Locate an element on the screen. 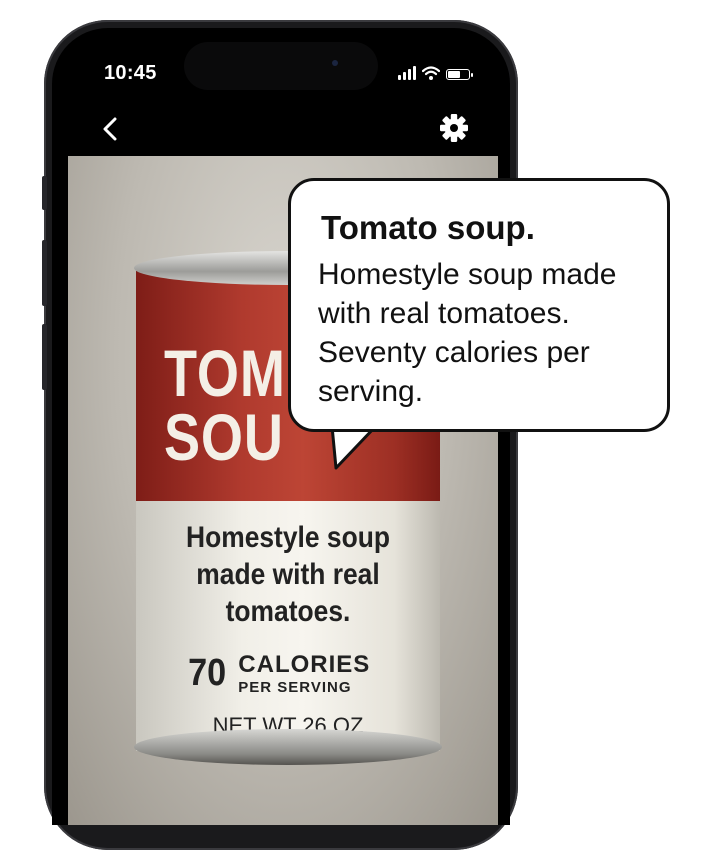  can-title-line-2: SOU is located at coordinates (224, 437).